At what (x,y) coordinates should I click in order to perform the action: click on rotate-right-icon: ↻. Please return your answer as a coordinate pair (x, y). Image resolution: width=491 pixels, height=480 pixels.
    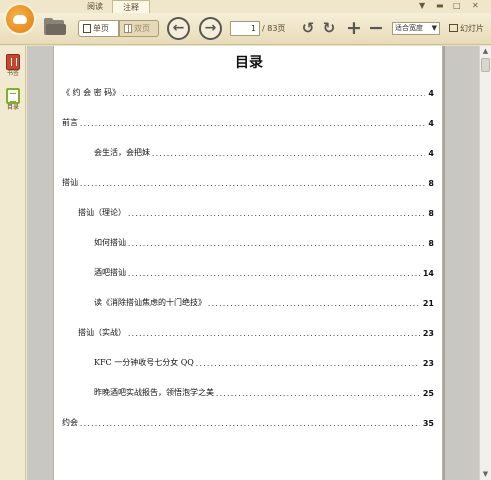
    Looking at the image, I should click on (329, 28).